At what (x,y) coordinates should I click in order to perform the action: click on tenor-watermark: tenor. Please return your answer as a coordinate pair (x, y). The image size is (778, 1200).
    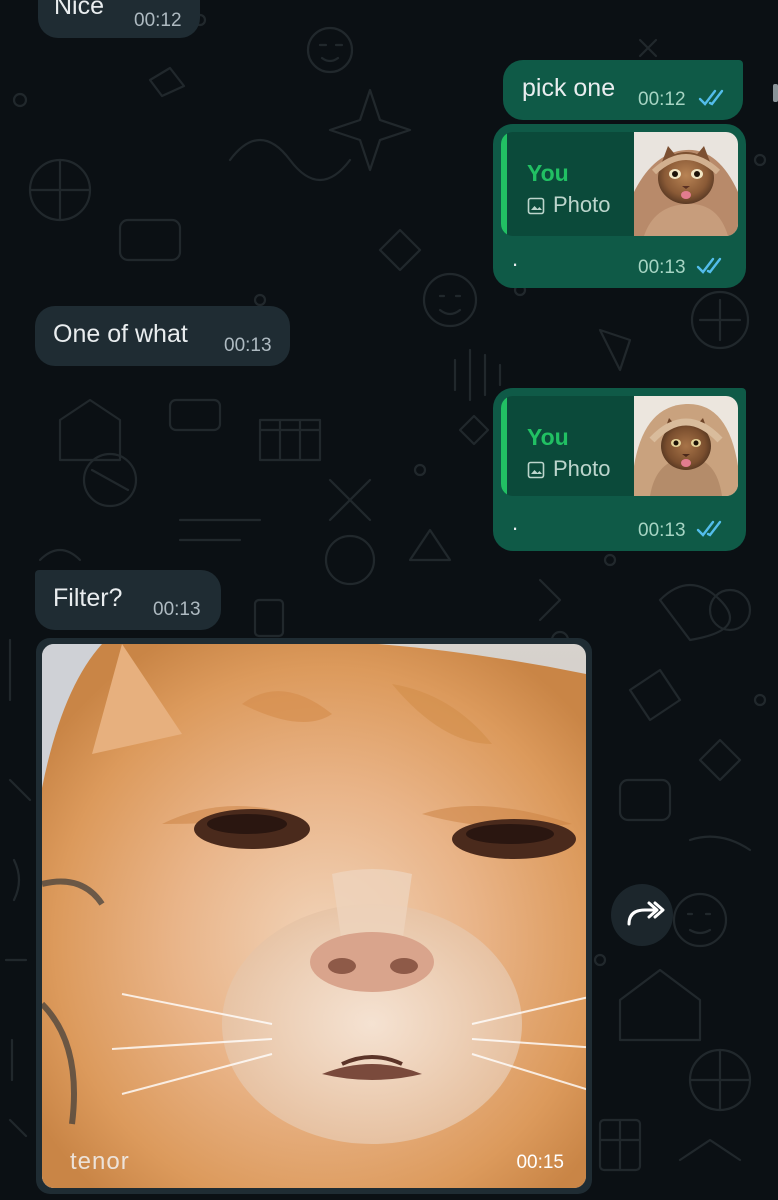
    Looking at the image, I should click on (100, 1161).